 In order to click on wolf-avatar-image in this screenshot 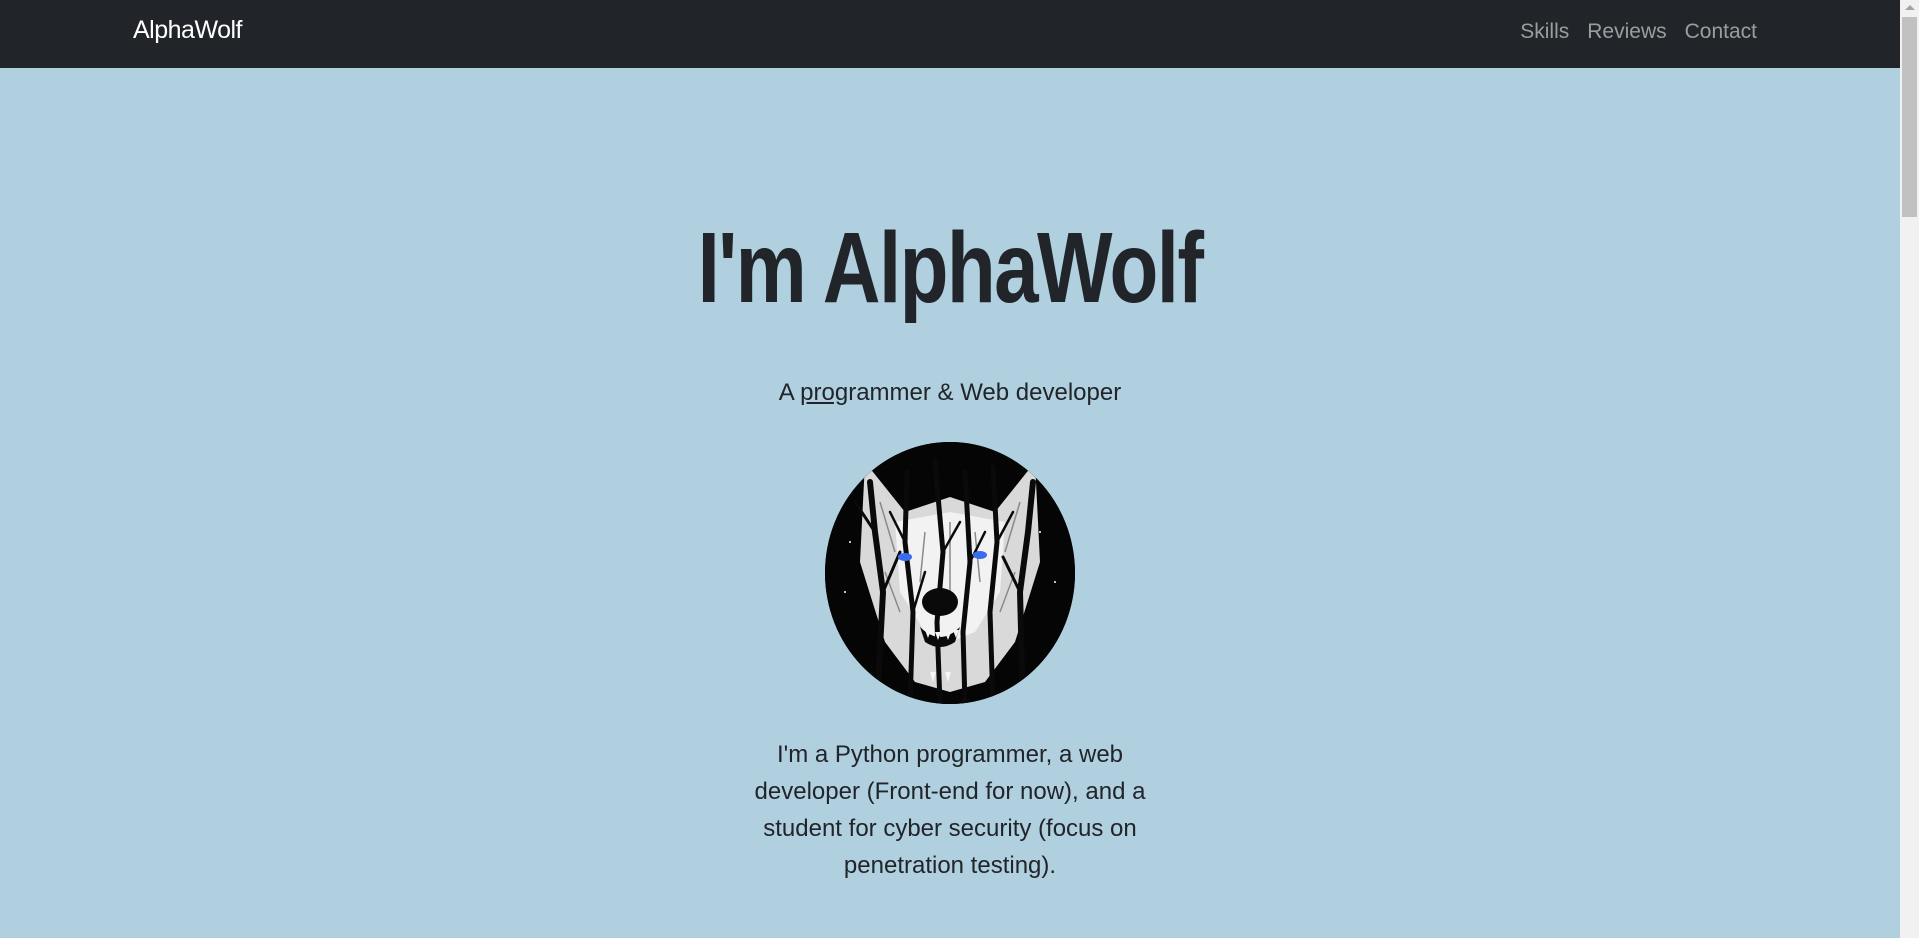, I will do `click(950, 573)`.